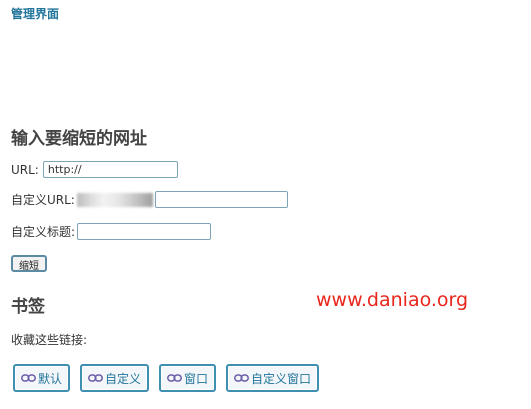 The width and height of the screenshot is (531, 409). What do you see at coordinates (196, 378) in the screenshot?
I see `bookmarklet-label: 窗口` at bounding box center [196, 378].